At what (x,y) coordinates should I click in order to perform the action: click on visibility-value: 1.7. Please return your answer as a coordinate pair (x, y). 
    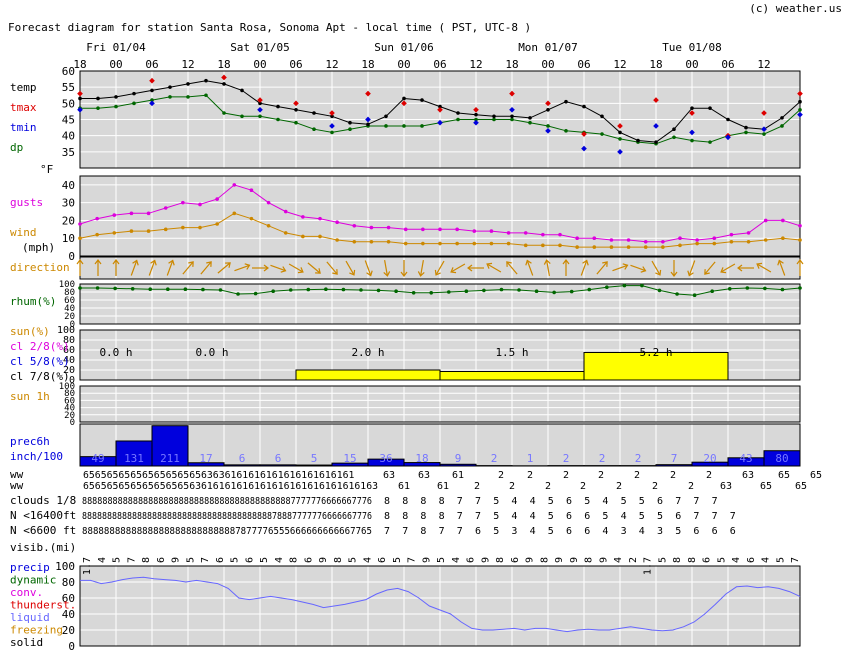
    Looking at the image, I should click on (87, 566).